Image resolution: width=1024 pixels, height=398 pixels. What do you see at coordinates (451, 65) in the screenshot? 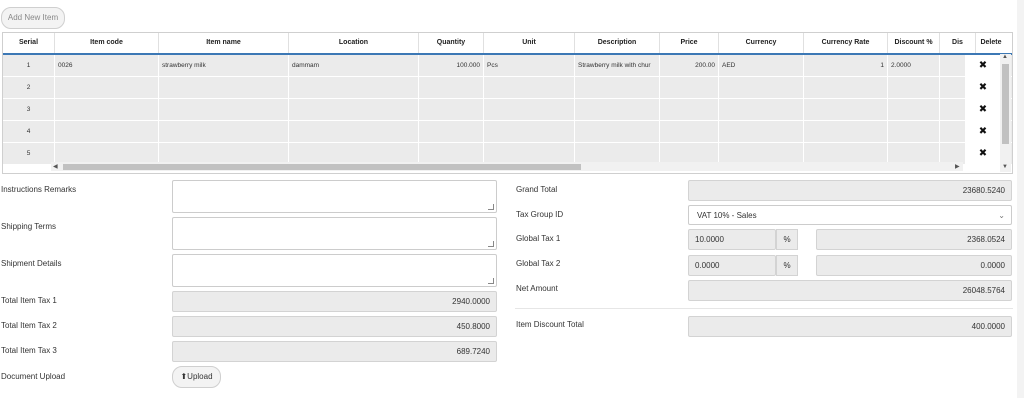
I see `cell-quantity: 100.000` at bounding box center [451, 65].